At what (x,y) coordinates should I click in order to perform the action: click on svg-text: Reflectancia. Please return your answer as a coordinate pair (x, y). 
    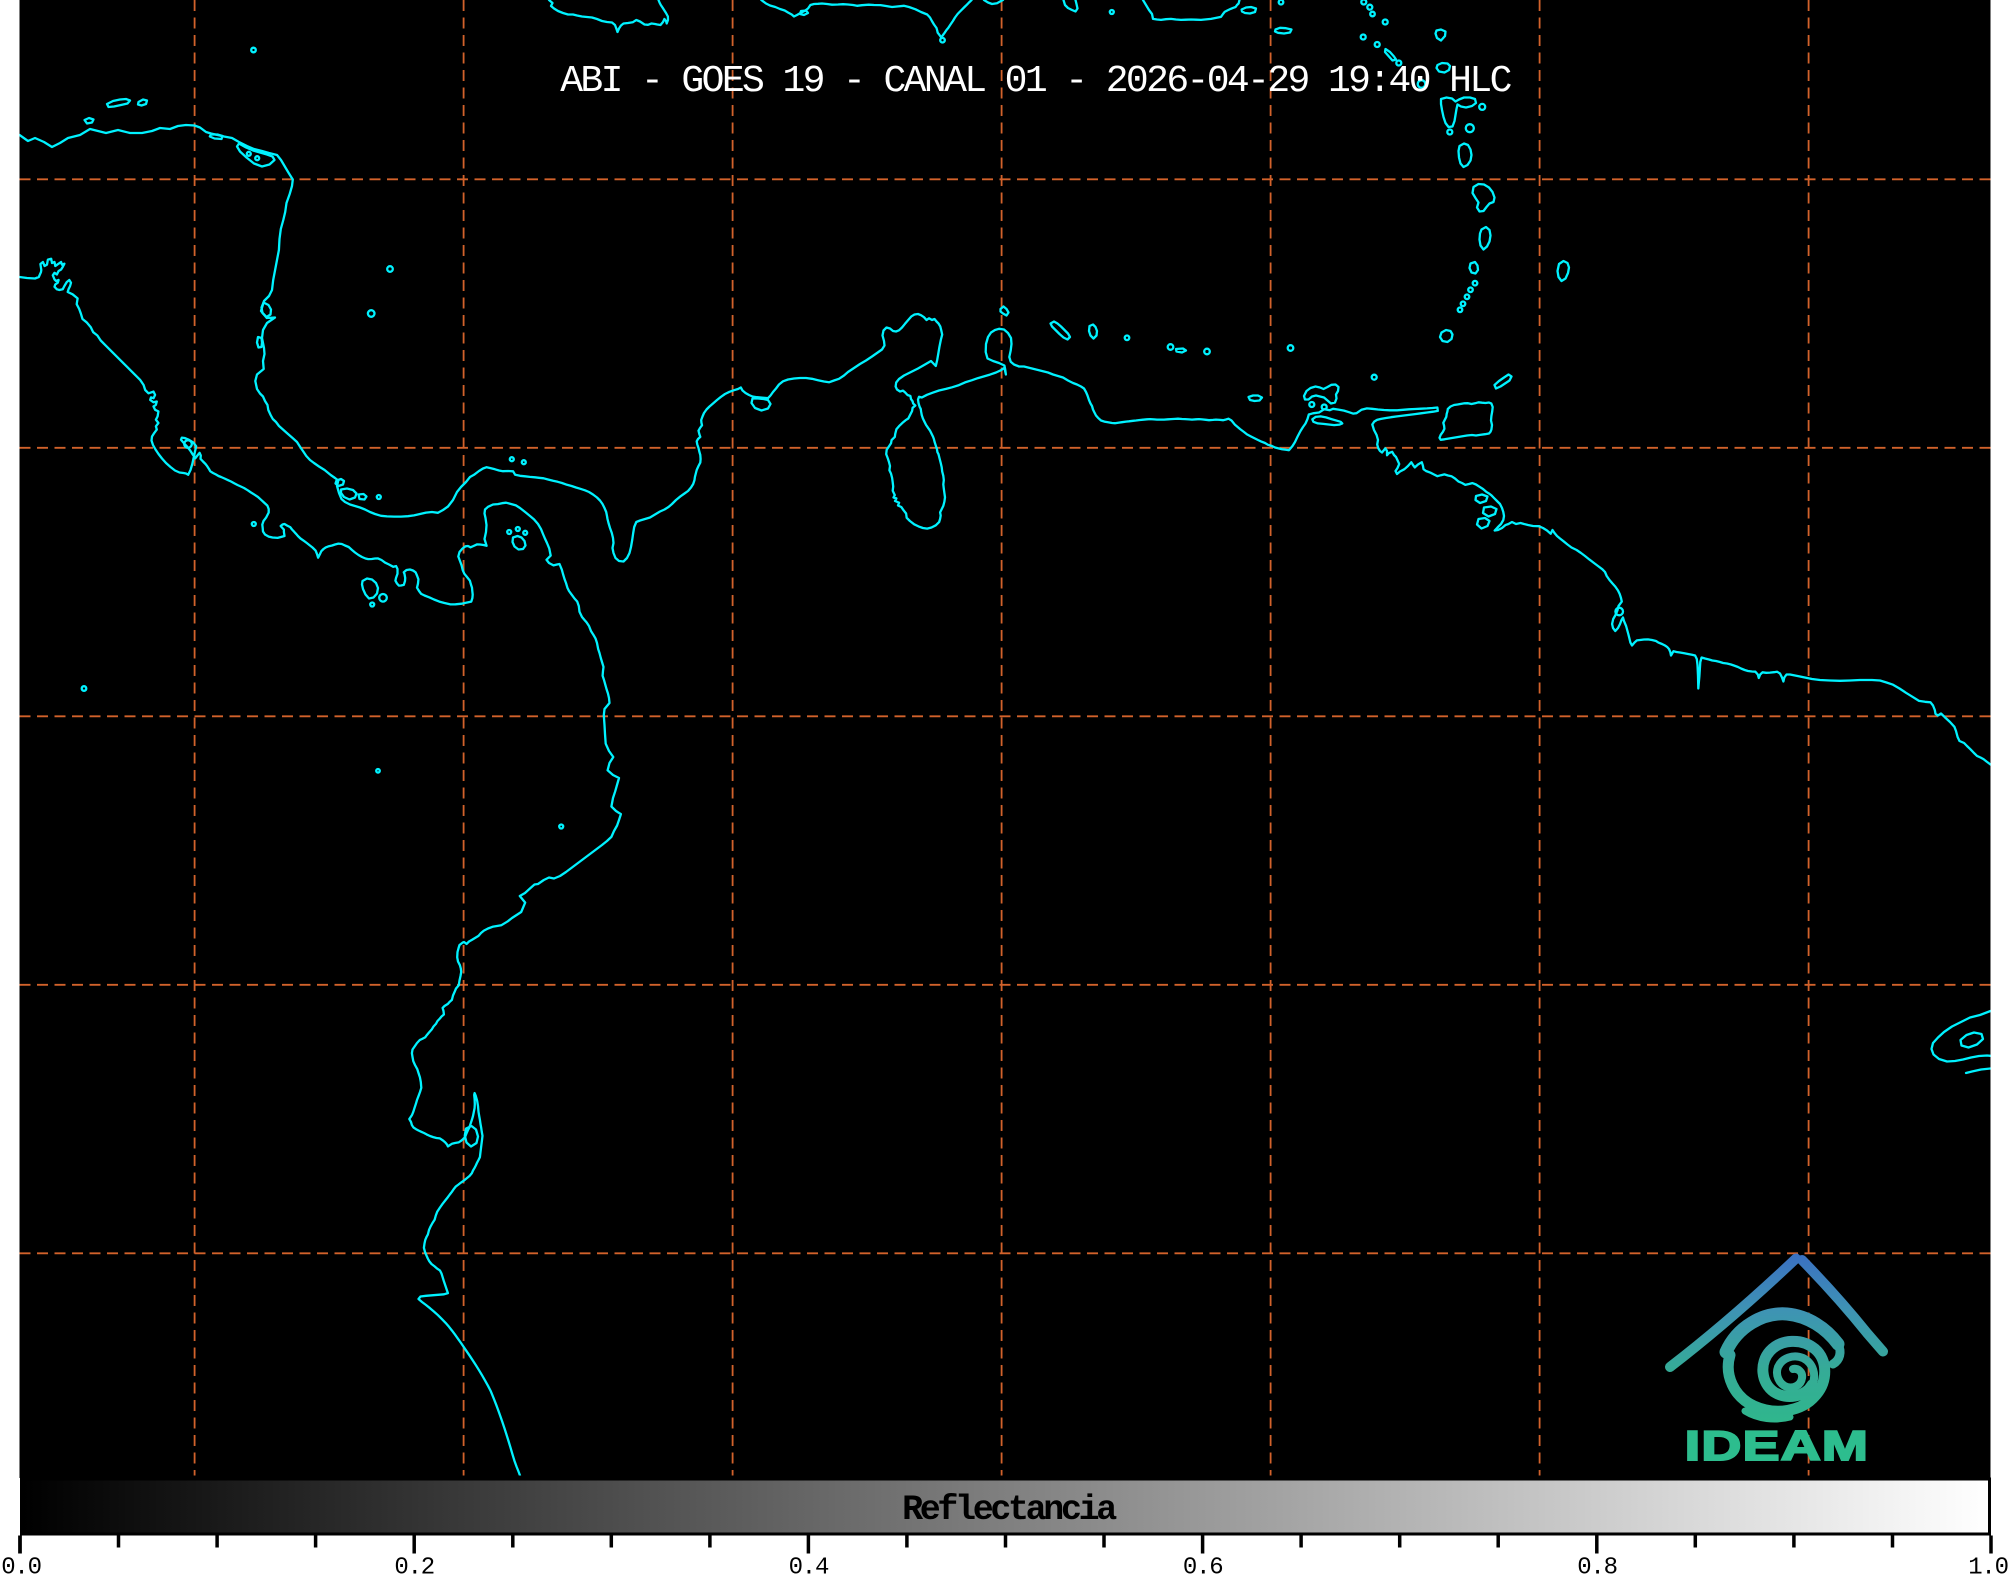
    Looking at the image, I should click on (1009, 1510).